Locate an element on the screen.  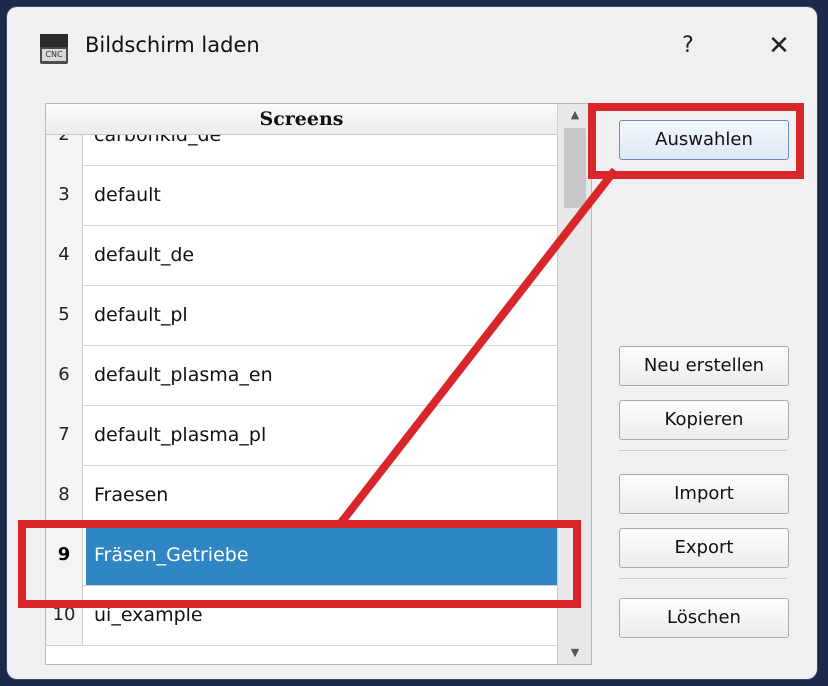
scroll-down-arrow-icon: ▼ is located at coordinates (574, 653).